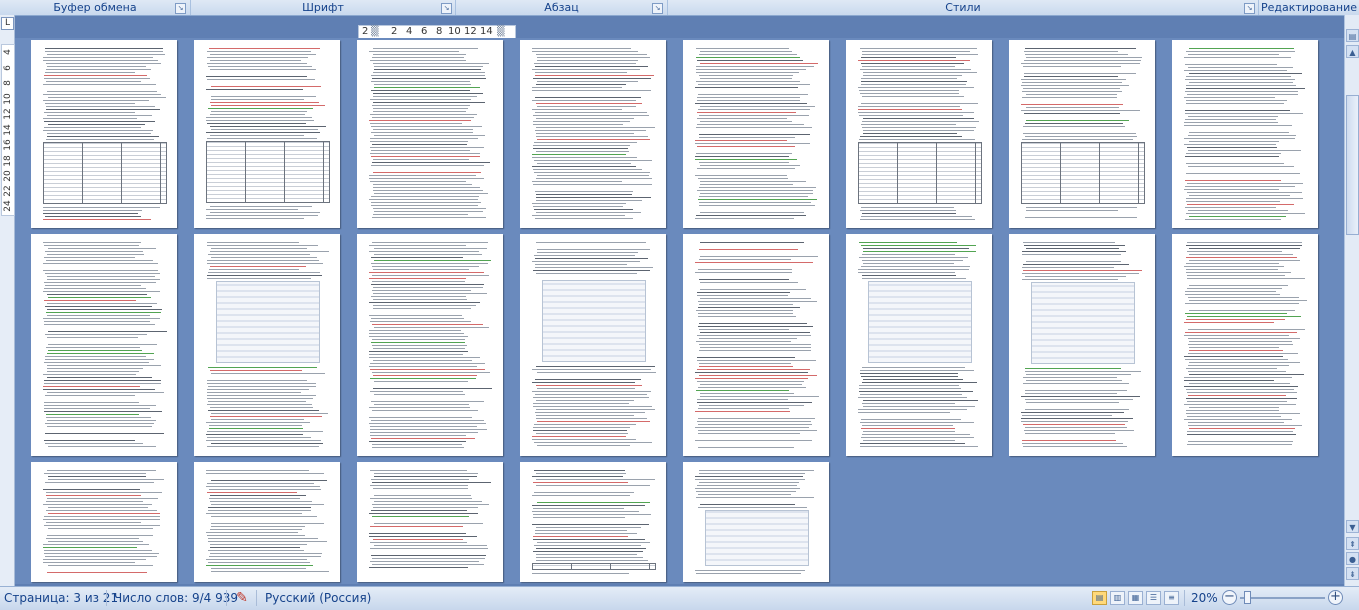  Describe the element at coordinates (7, 23) in the screenshot. I see `tab-selector-button: L` at that location.